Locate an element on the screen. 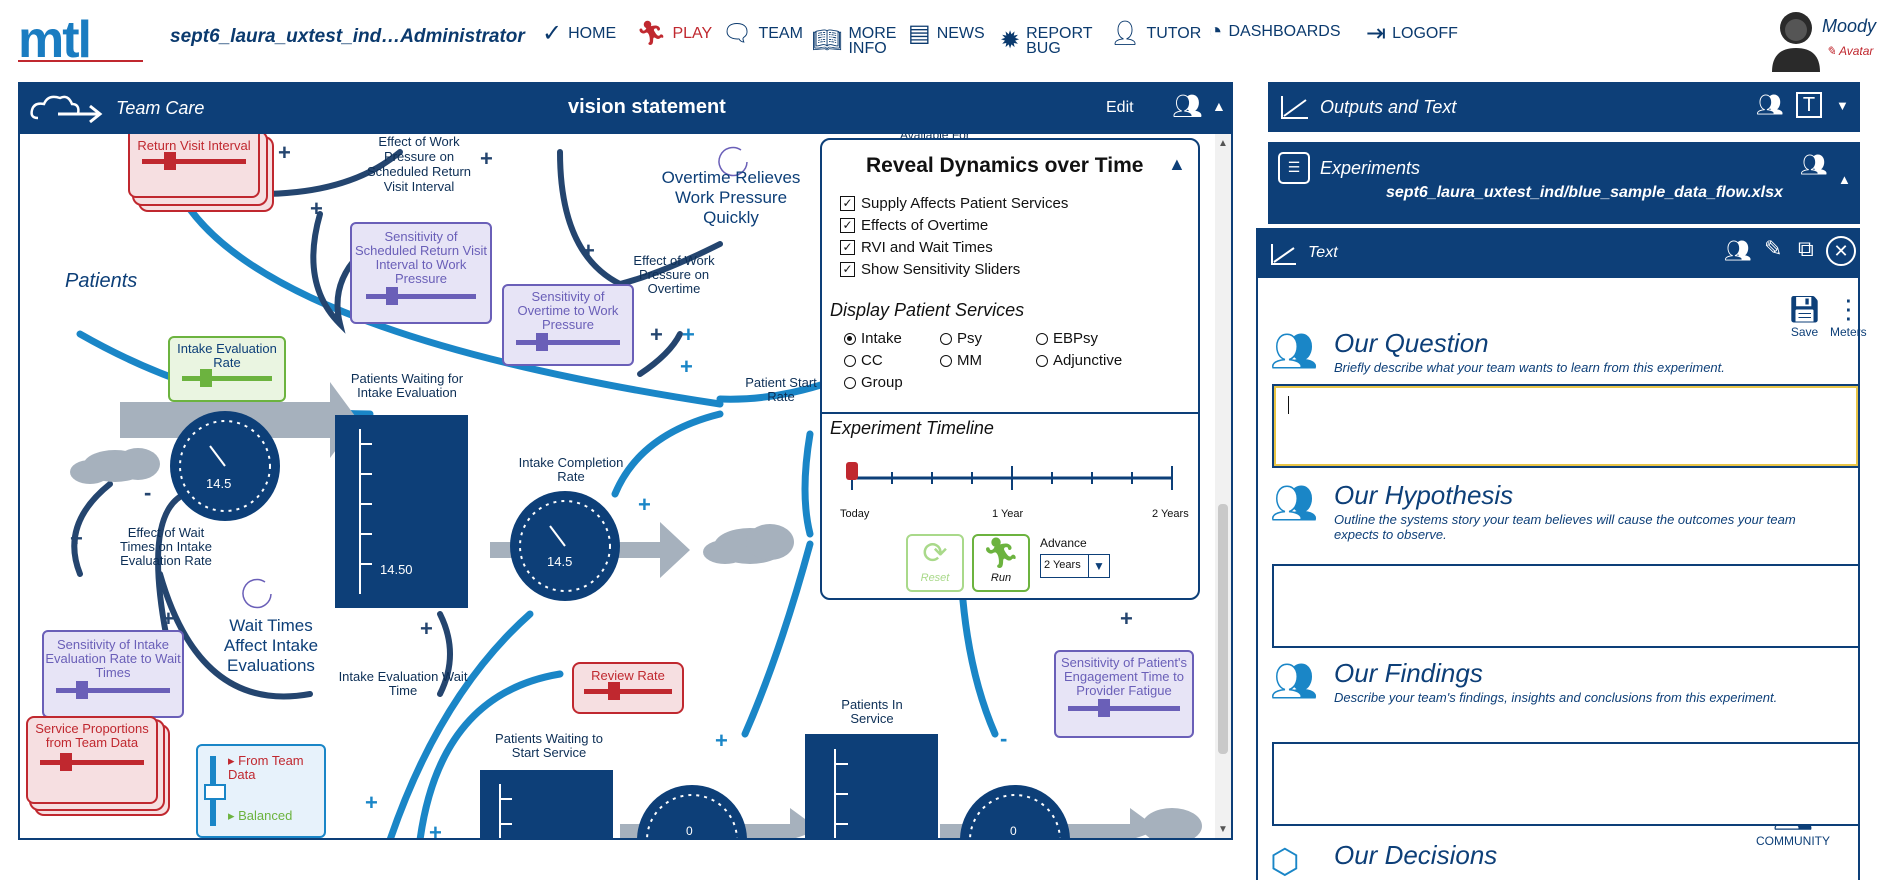  scroll-up-icon: ▲ is located at coordinates (1223, 143).